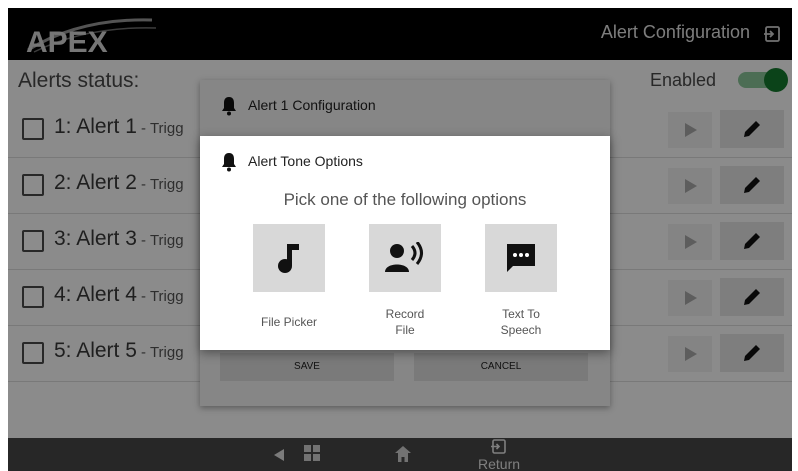 This screenshot has width=798, height=471. Describe the element at coordinates (405, 322) in the screenshot. I see `option-label: Record File` at that location.